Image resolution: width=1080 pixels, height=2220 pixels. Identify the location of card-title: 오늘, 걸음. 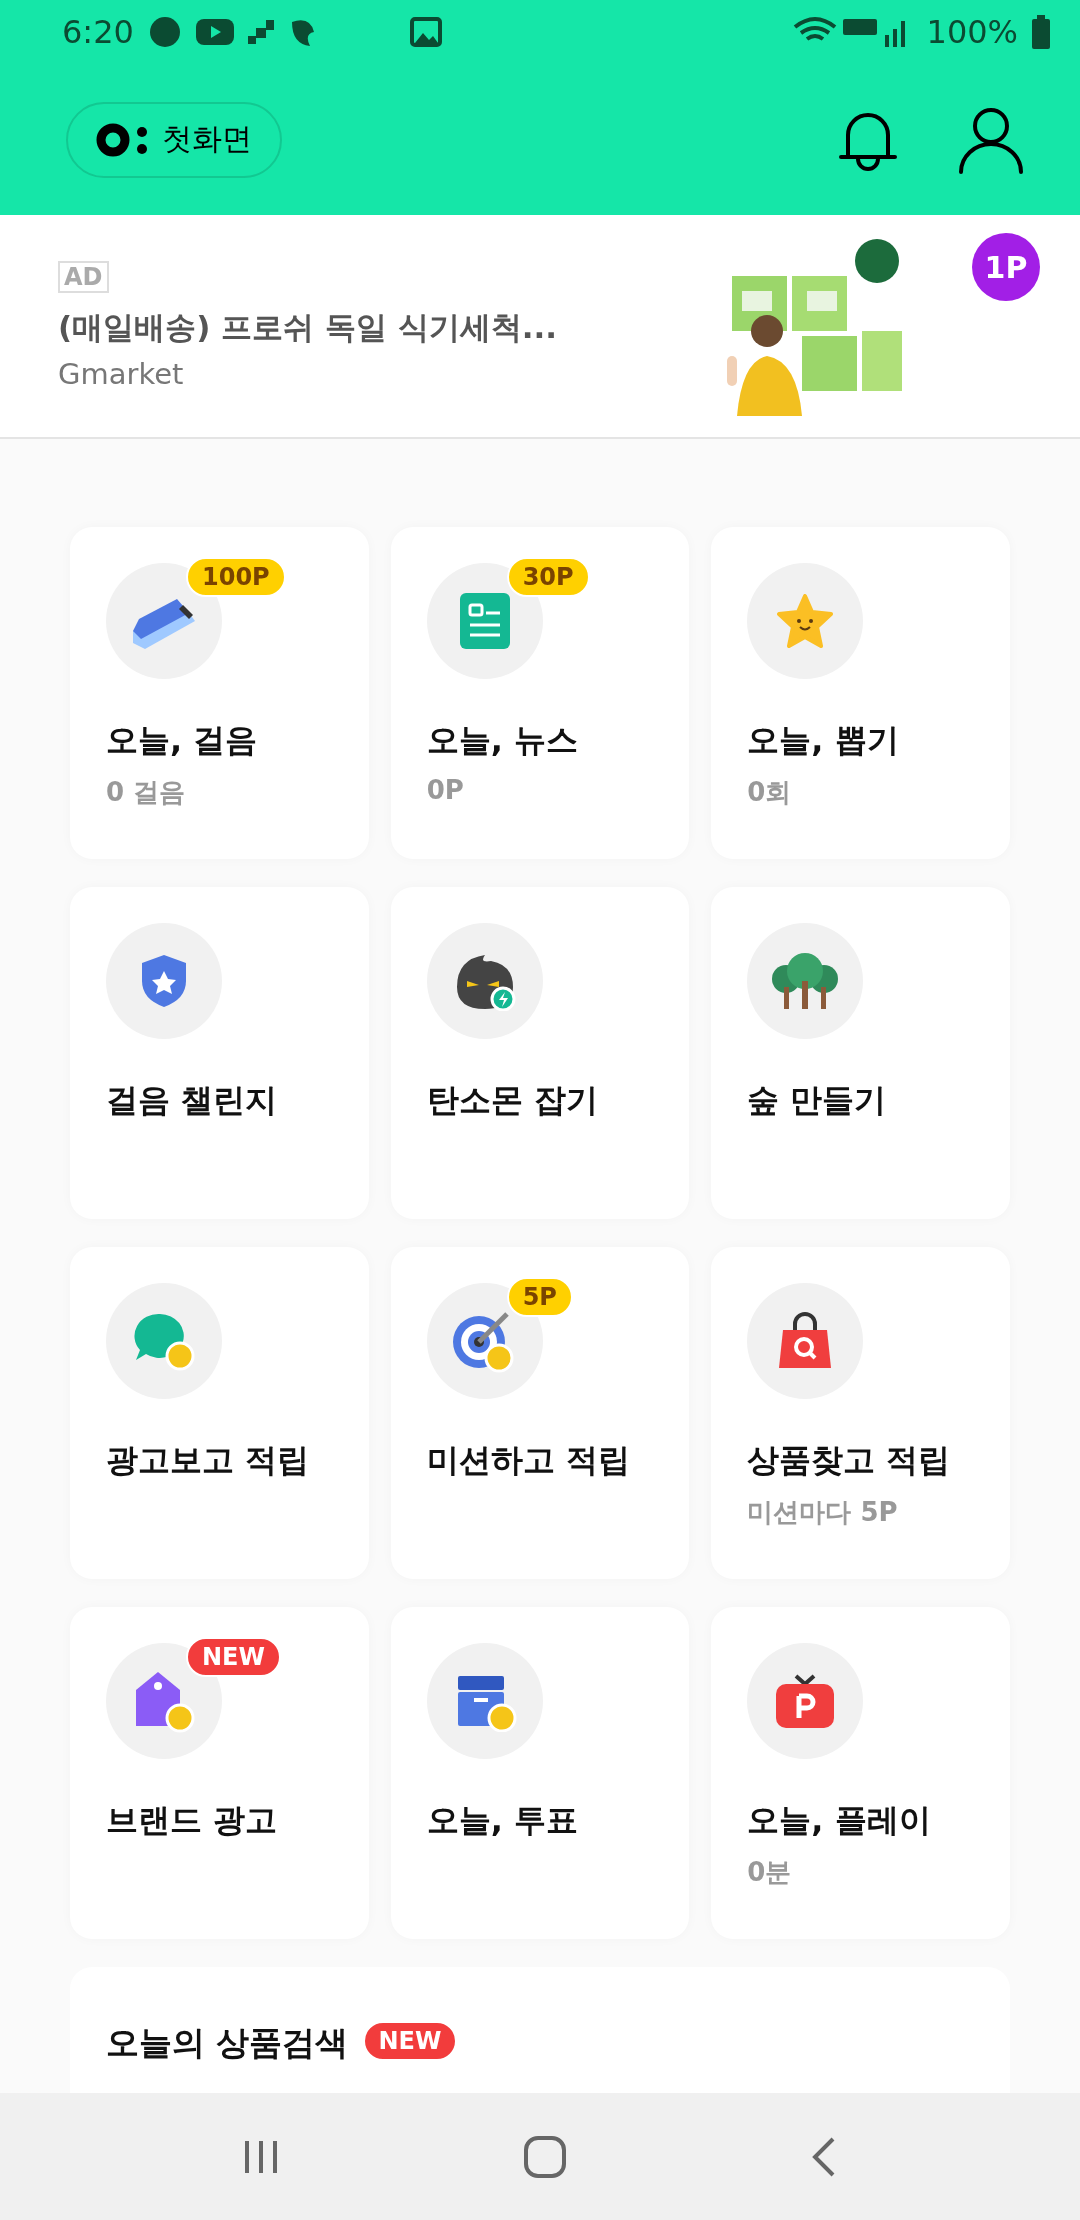
(182, 740).